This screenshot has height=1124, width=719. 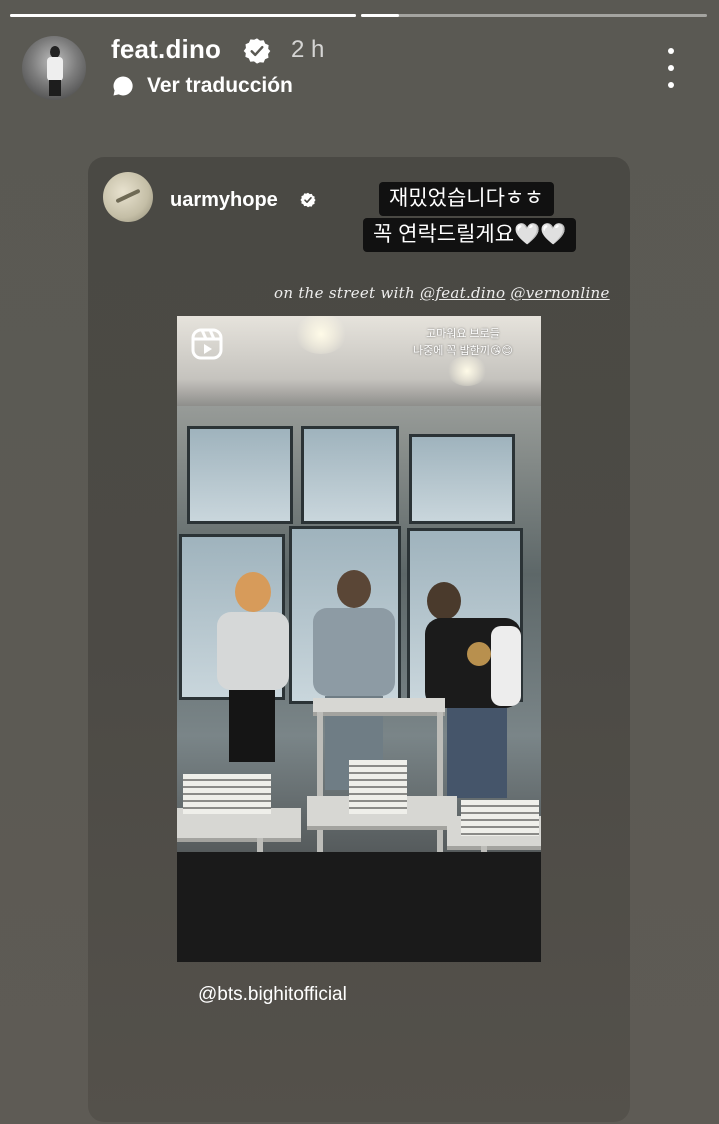 I want to click on post-time: 2 h, so click(x=308, y=49).